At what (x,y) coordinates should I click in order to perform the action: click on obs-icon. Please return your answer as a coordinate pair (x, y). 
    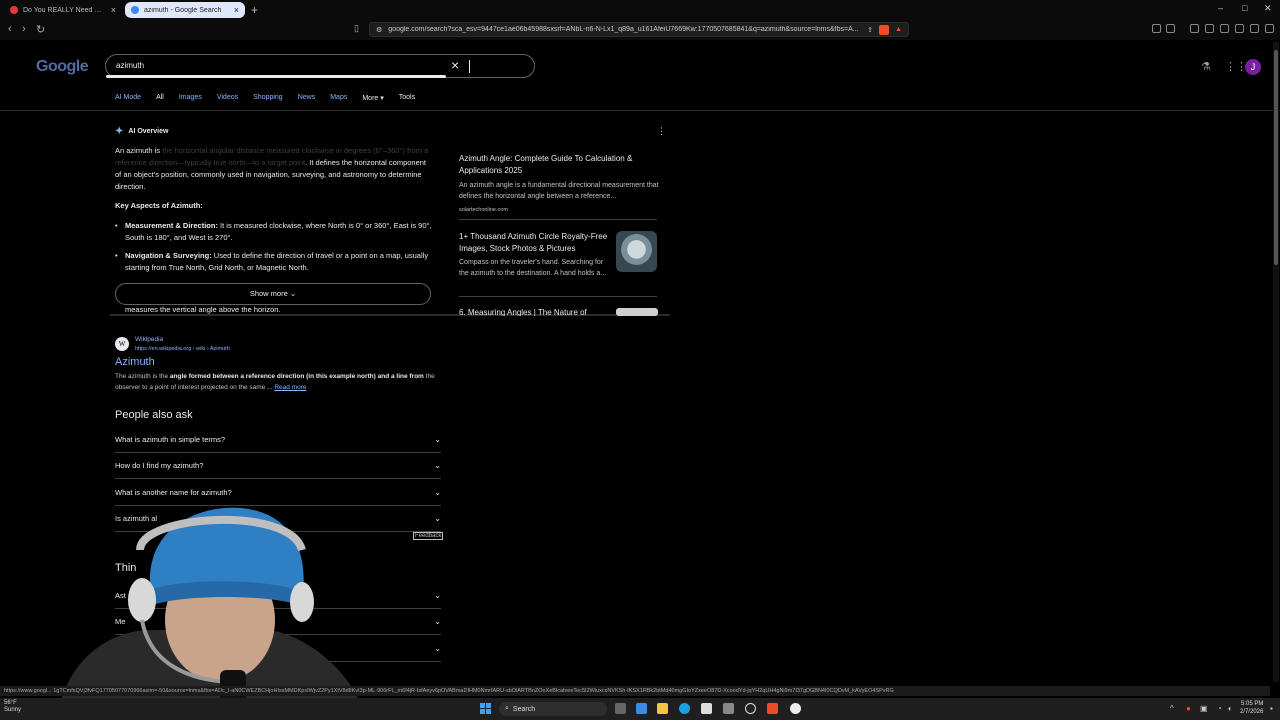
    Looking at the image, I should click on (750, 708).